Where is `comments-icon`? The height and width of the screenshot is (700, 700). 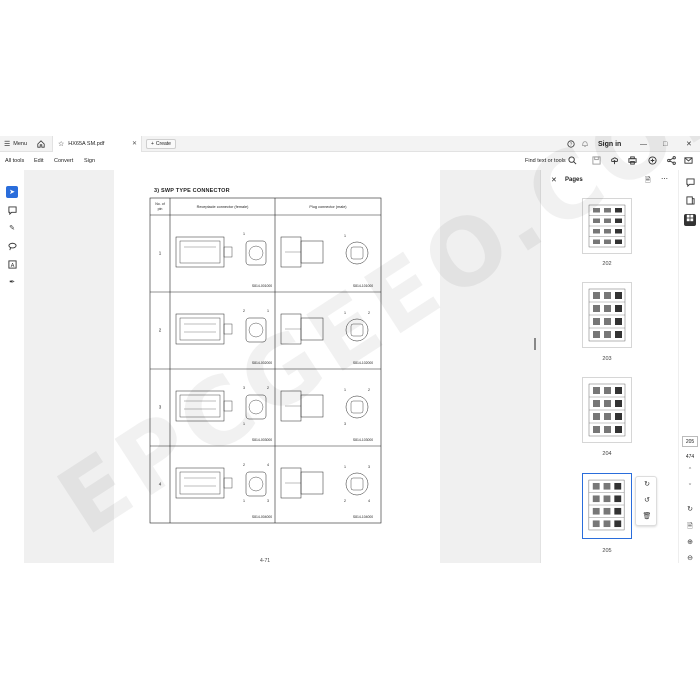 comments-icon is located at coordinates (690, 184).